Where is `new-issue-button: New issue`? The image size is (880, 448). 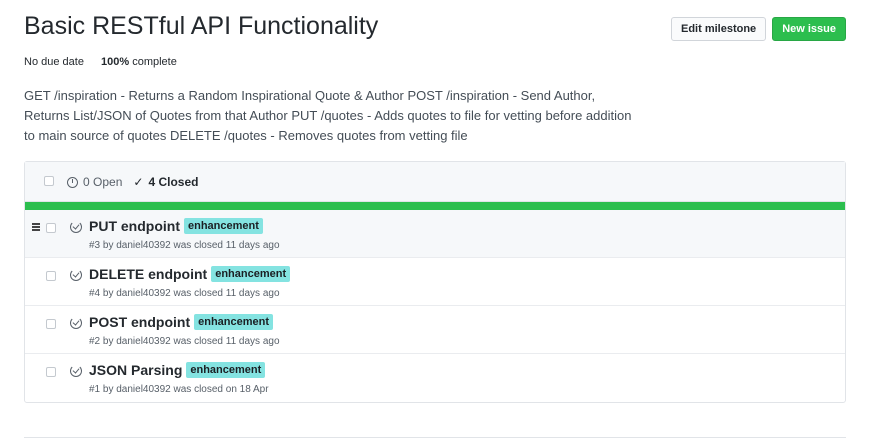 new-issue-button: New issue is located at coordinates (809, 29).